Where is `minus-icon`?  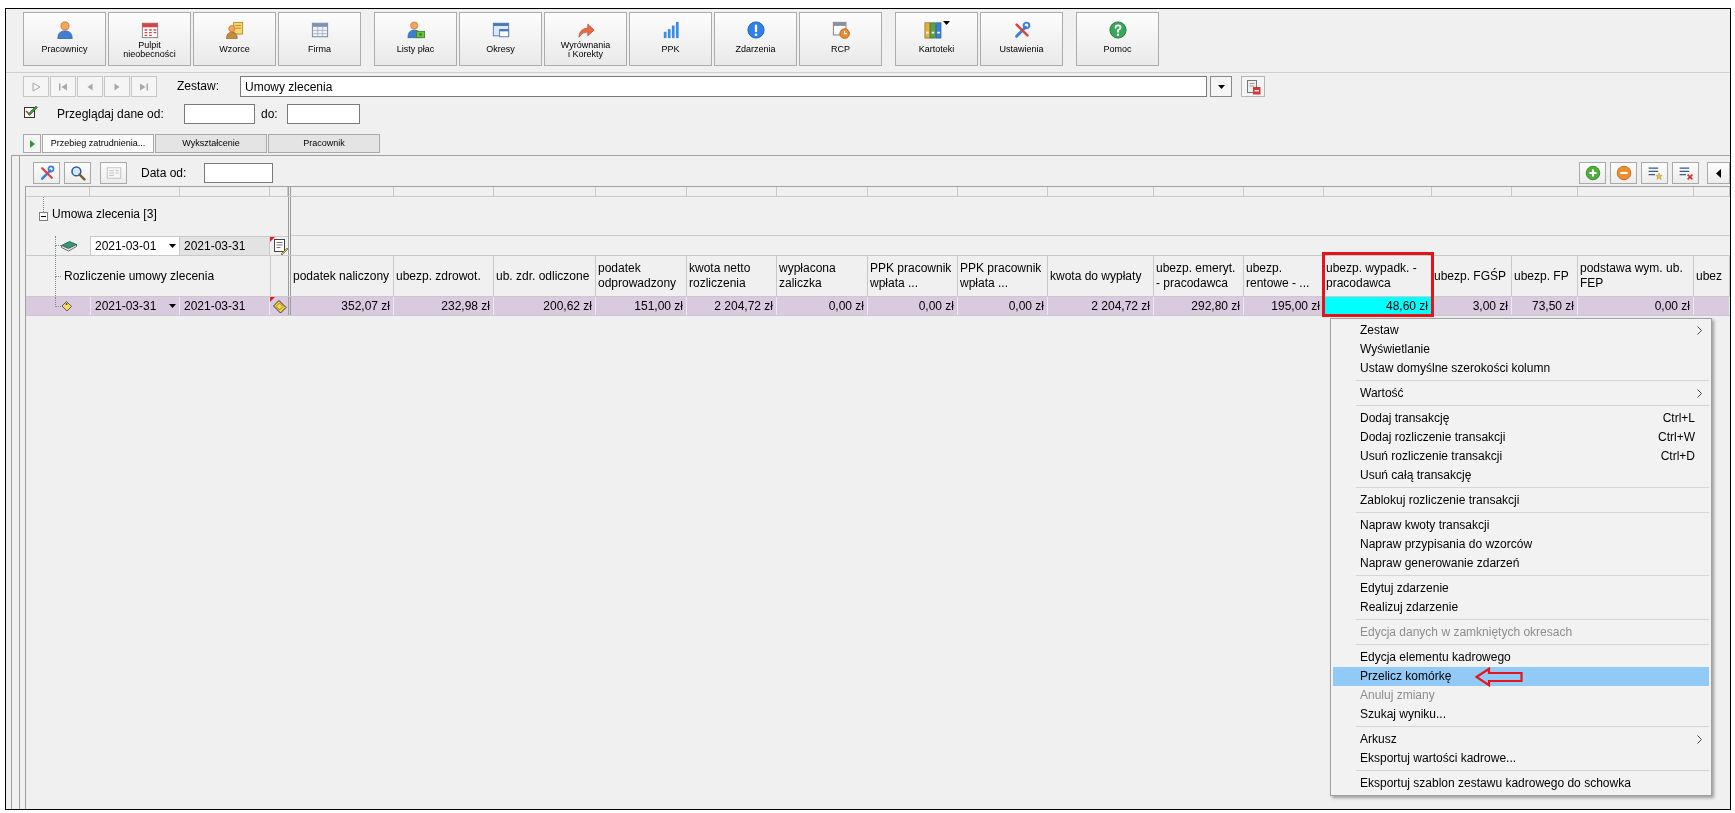 minus-icon is located at coordinates (1623, 173).